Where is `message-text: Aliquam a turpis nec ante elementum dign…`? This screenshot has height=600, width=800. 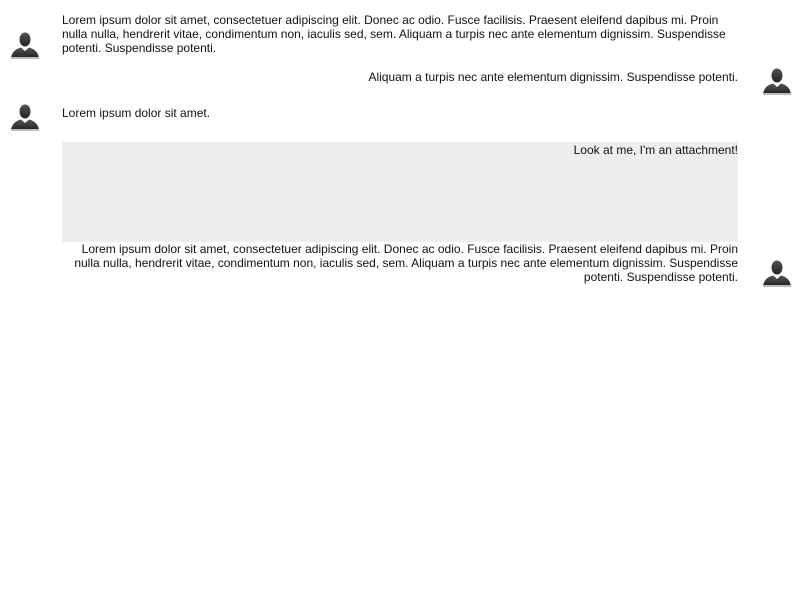 message-text: Aliquam a turpis nec ante elementum dign… is located at coordinates (553, 77).